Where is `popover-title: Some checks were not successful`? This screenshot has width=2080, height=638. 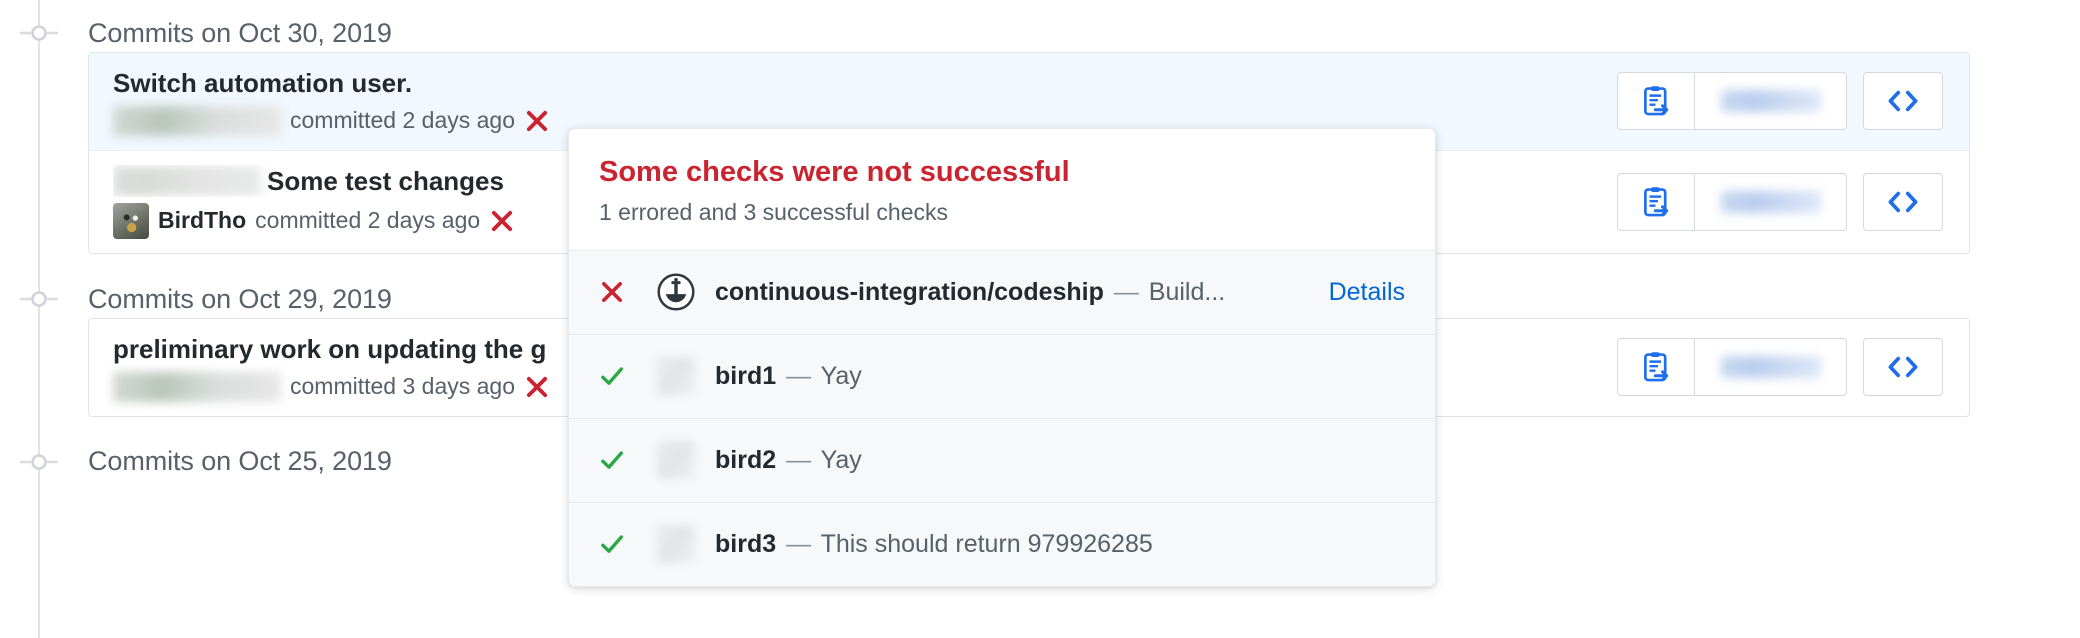 popover-title: Some checks were not successful is located at coordinates (834, 172).